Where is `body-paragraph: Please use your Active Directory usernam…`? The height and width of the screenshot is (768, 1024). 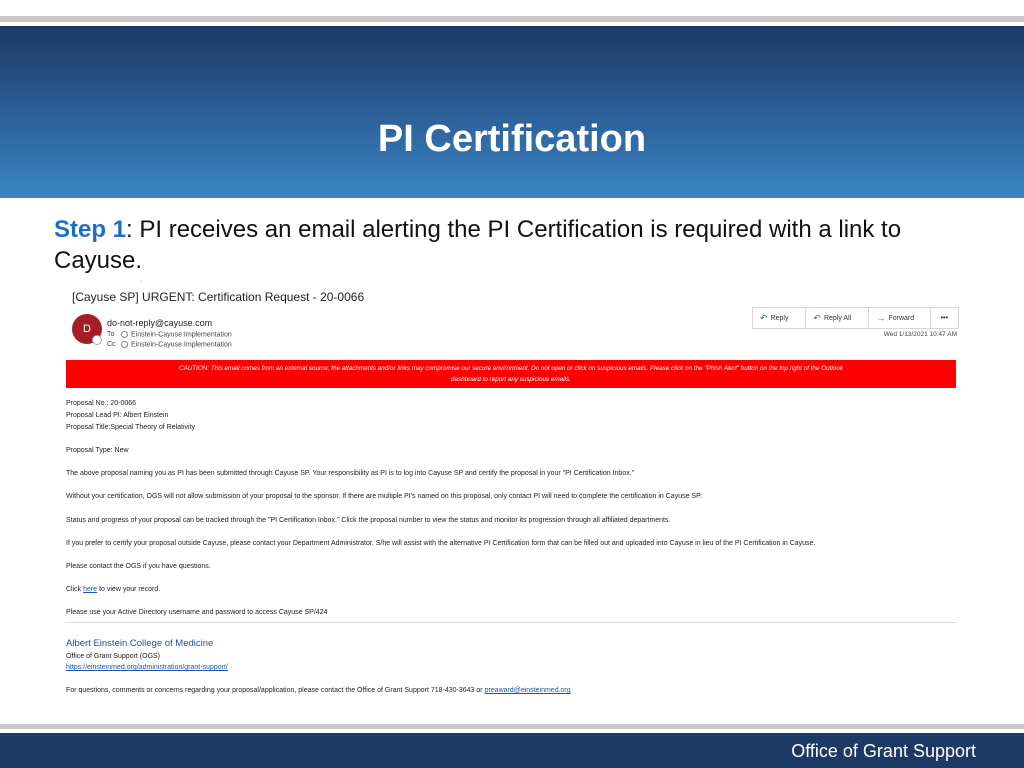
body-paragraph: Please use your Active Directory usernam… is located at coordinates (197, 612).